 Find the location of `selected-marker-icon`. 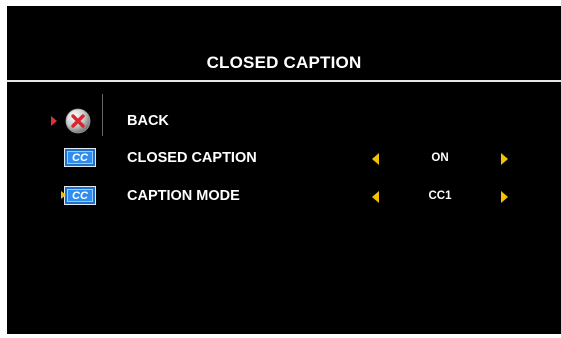

selected-marker-icon is located at coordinates (63, 195).